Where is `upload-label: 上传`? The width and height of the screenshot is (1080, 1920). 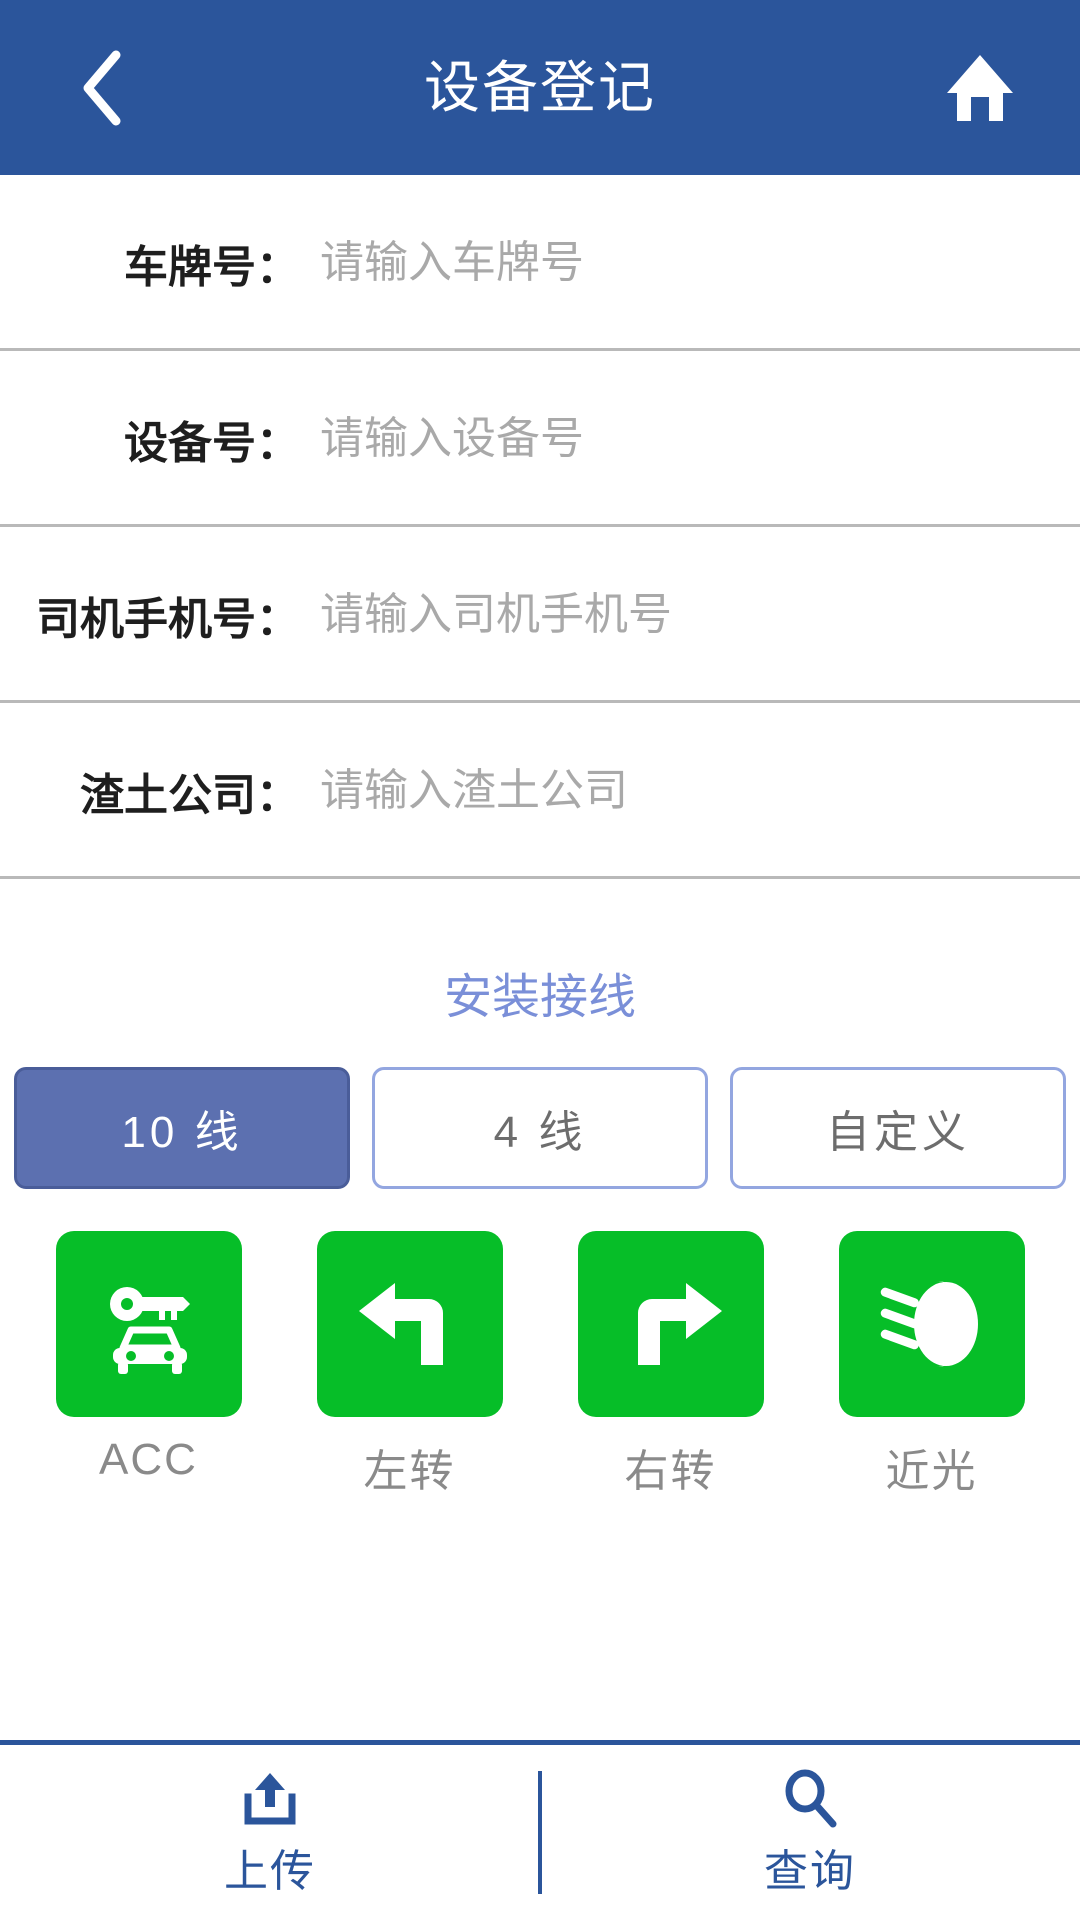 upload-label: 上传 is located at coordinates (270, 1871).